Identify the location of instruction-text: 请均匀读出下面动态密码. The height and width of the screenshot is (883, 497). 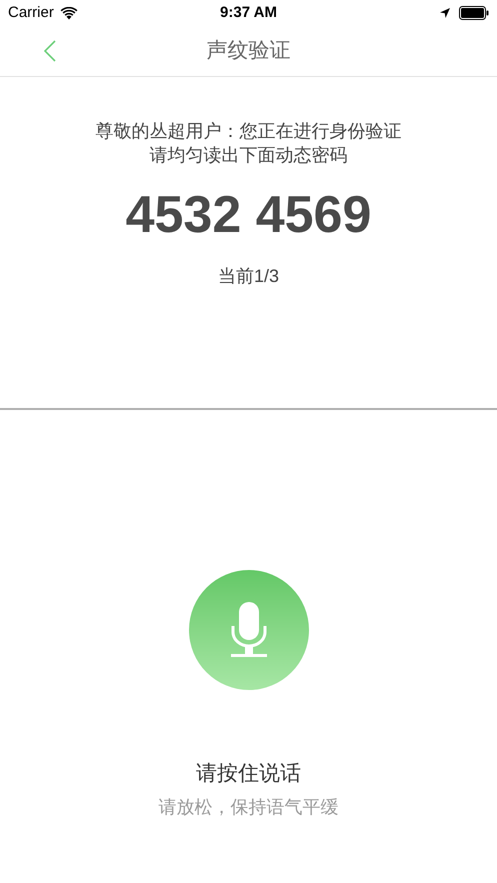
(249, 155).